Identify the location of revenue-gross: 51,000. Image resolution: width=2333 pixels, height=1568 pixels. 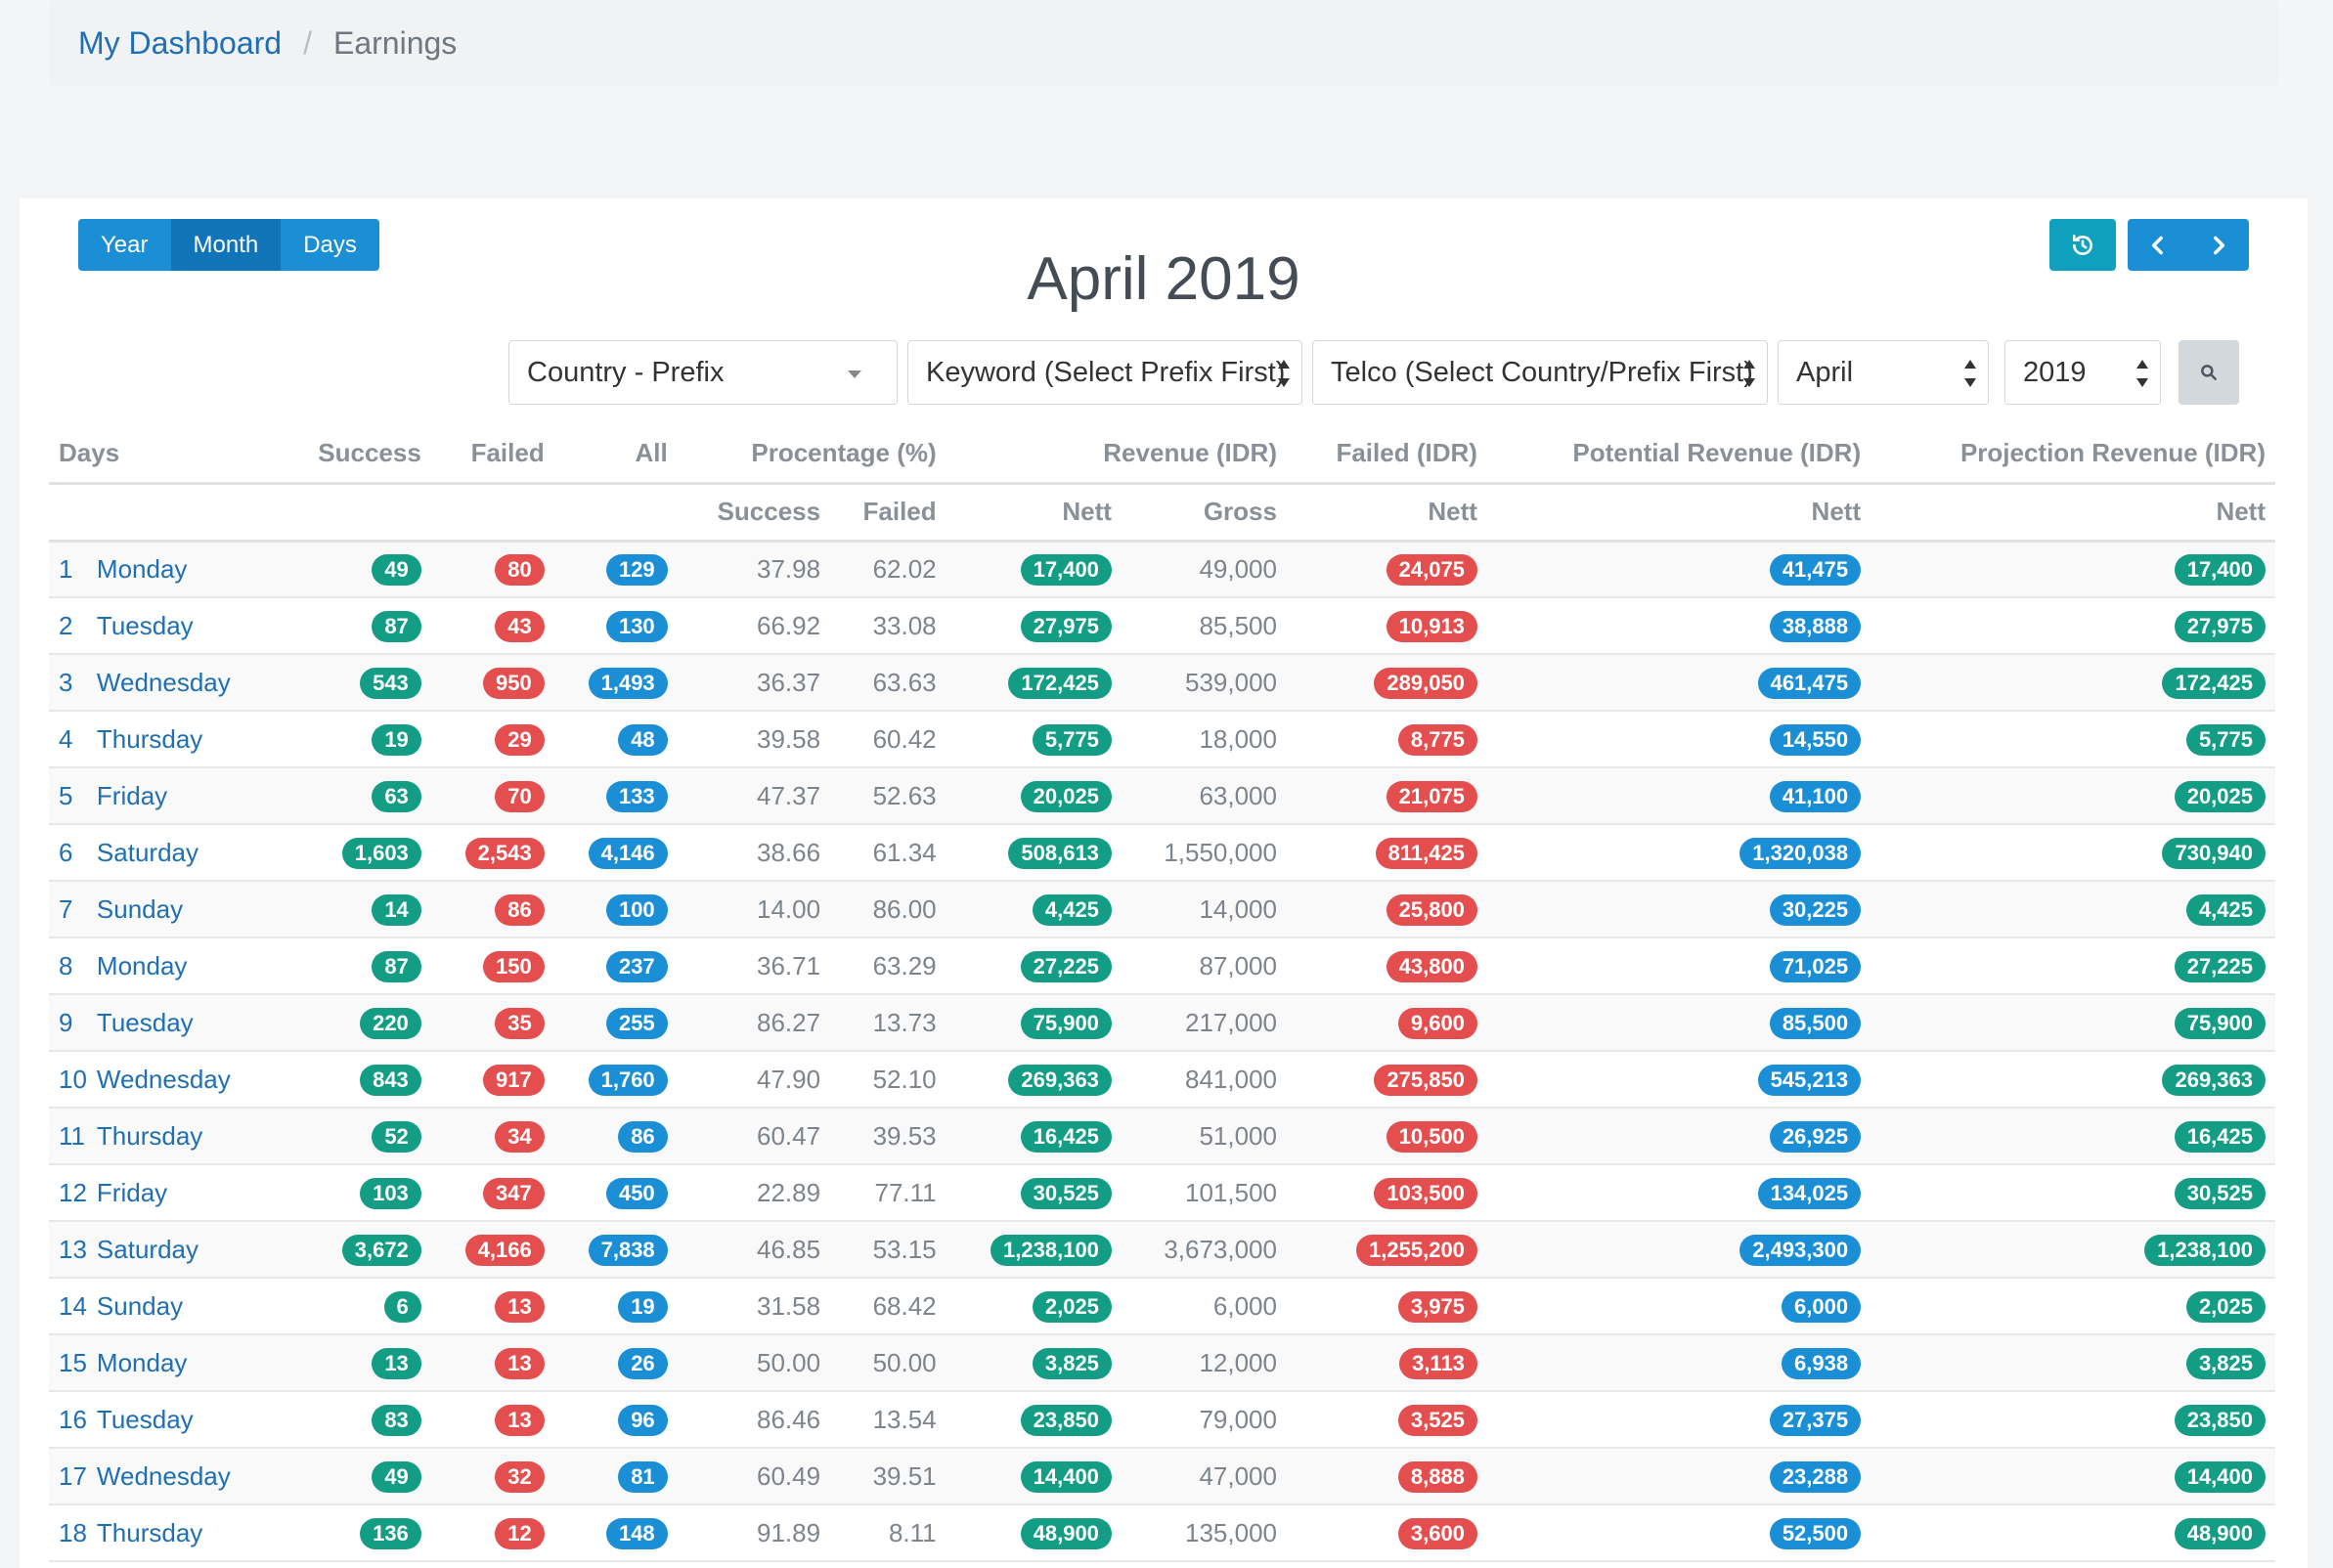
(1204, 1136).